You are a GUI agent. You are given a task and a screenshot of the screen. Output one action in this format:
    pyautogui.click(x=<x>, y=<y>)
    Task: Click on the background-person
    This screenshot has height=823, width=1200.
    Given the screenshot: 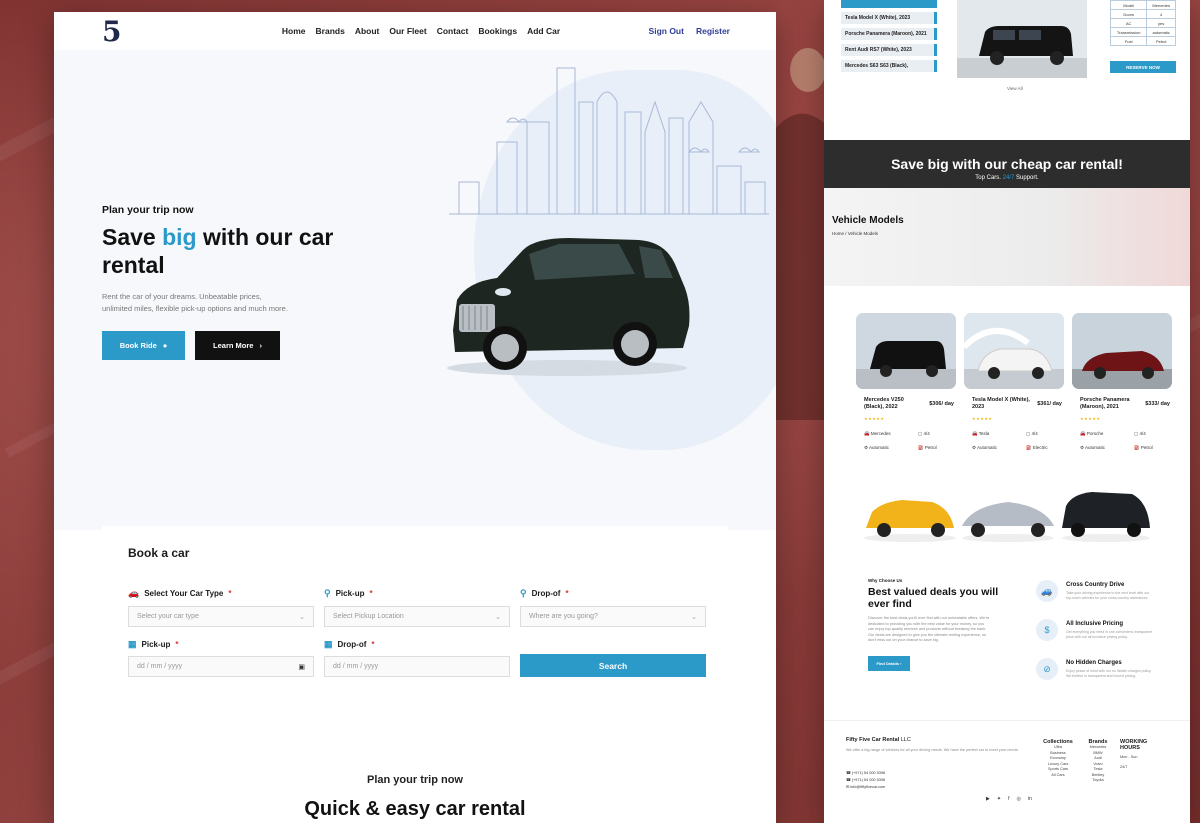 What is the action you would take?
    pyautogui.click(x=800, y=234)
    